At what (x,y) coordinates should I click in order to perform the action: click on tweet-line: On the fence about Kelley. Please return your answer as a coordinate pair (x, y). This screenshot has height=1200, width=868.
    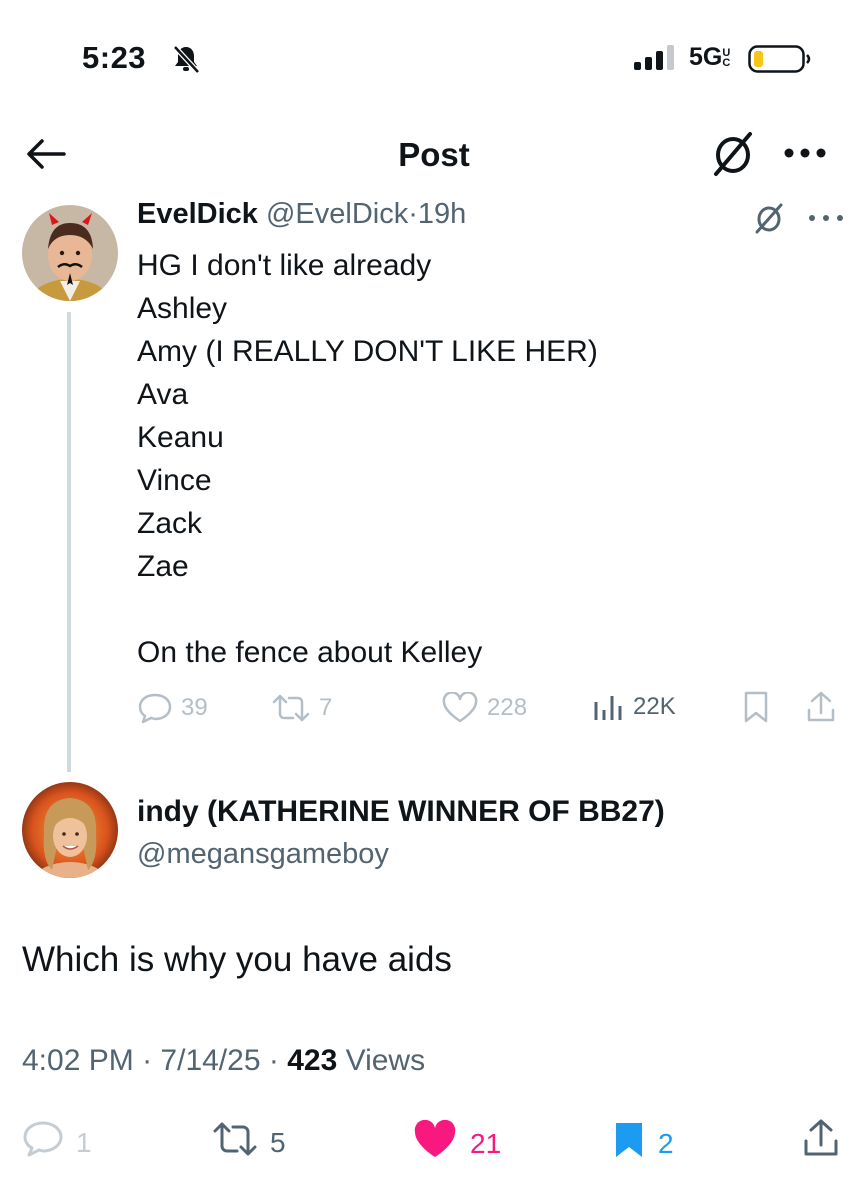
    Looking at the image, I should click on (310, 652).